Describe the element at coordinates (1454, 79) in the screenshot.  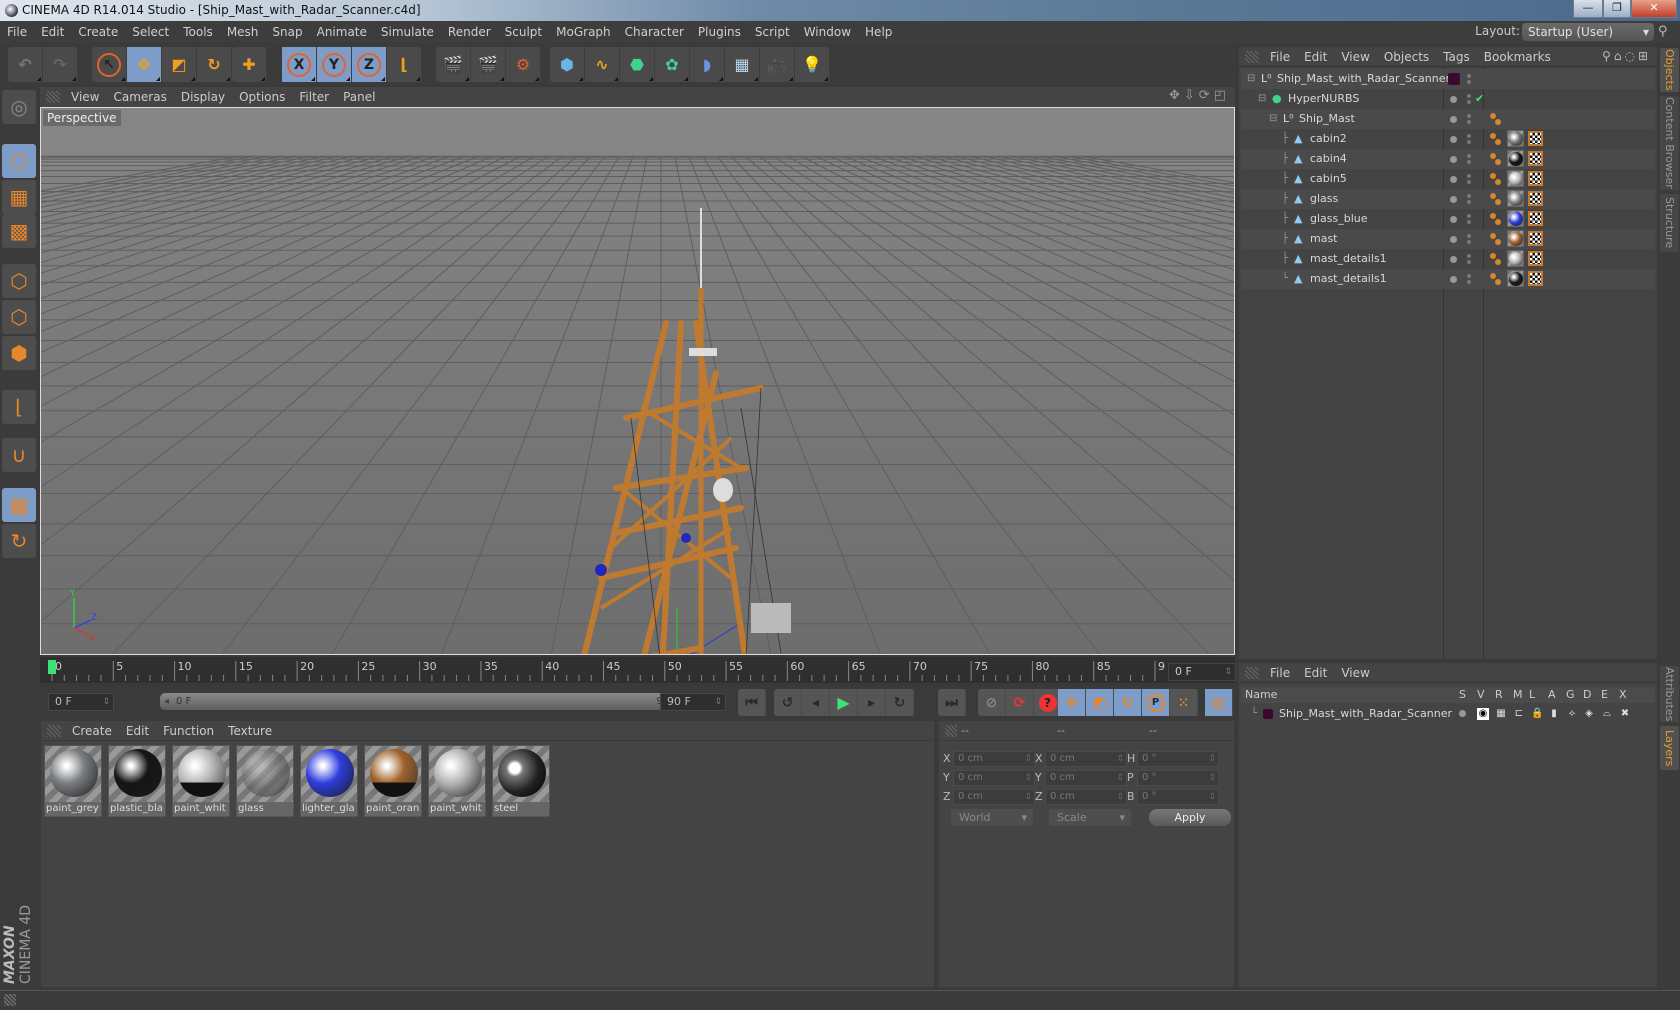
I see `layer-color-swatch` at that location.